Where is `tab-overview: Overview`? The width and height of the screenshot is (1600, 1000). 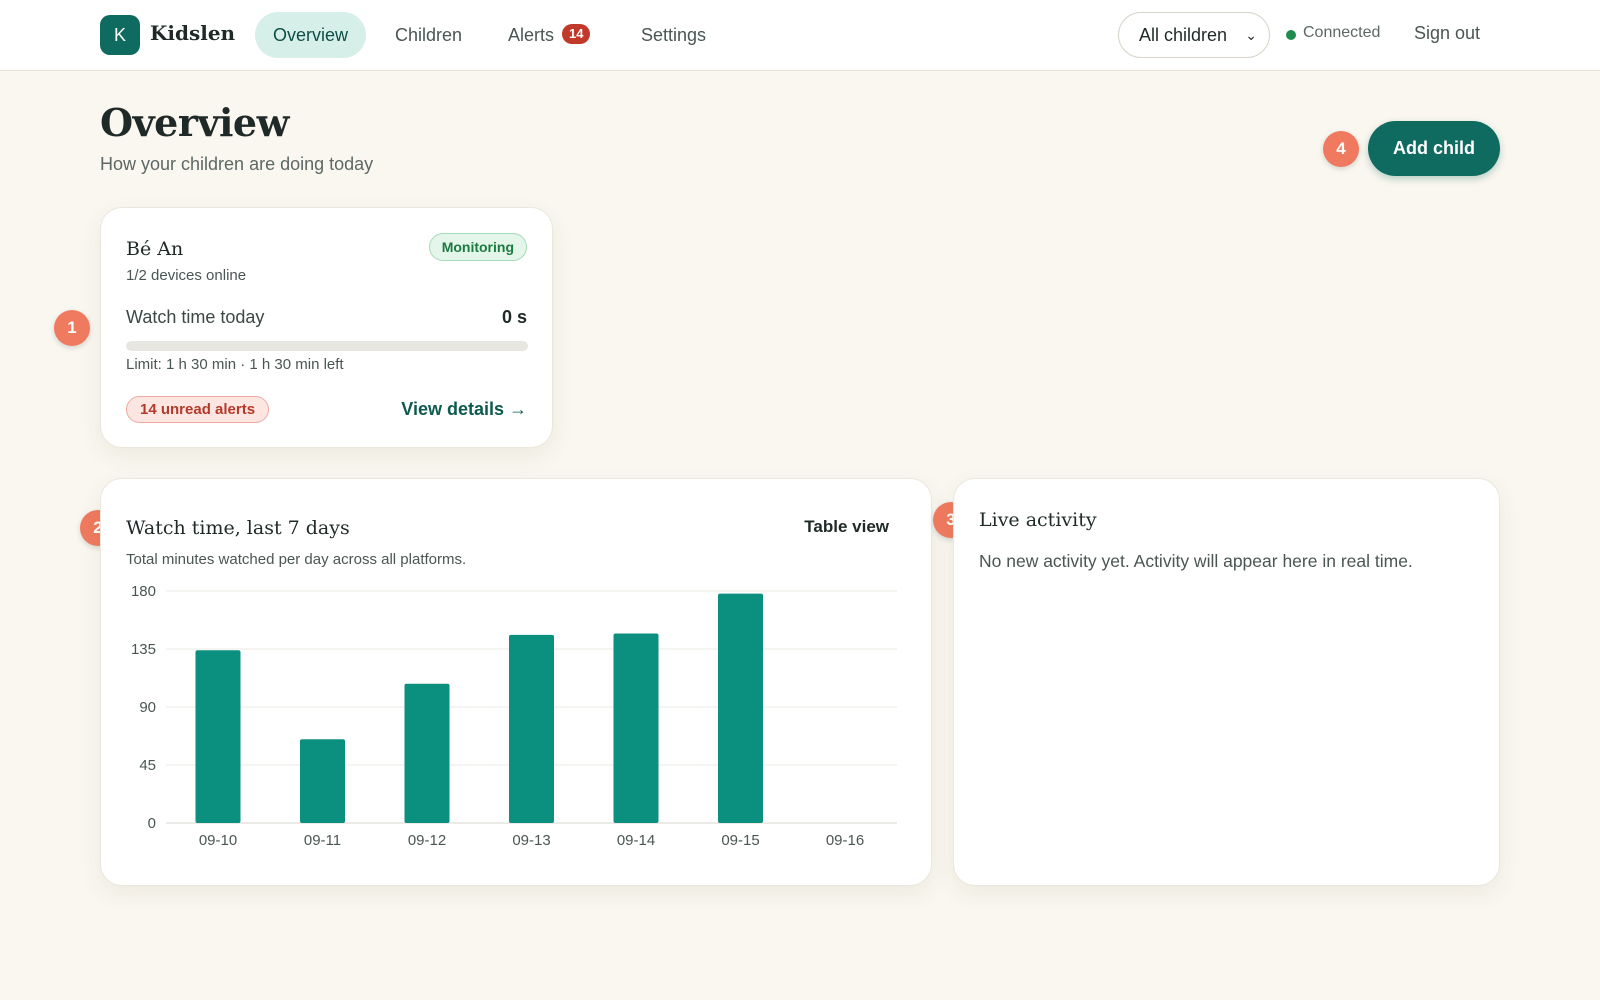 tab-overview: Overview is located at coordinates (311, 35).